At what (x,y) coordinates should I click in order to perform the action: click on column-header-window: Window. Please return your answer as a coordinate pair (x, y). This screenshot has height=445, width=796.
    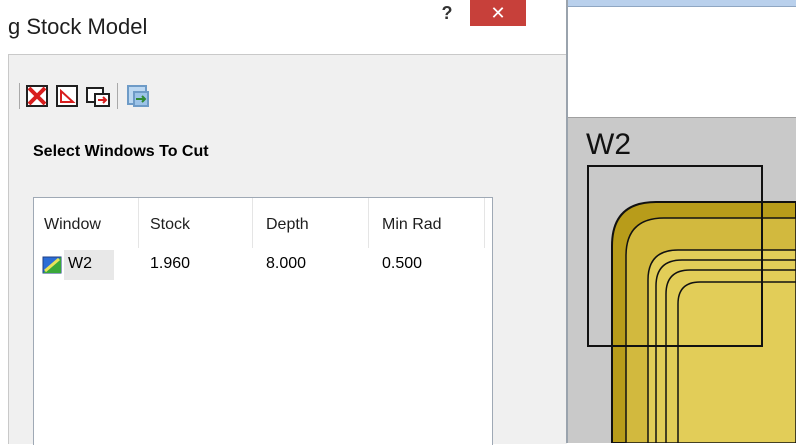
    Looking at the image, I should click on (72, 225).